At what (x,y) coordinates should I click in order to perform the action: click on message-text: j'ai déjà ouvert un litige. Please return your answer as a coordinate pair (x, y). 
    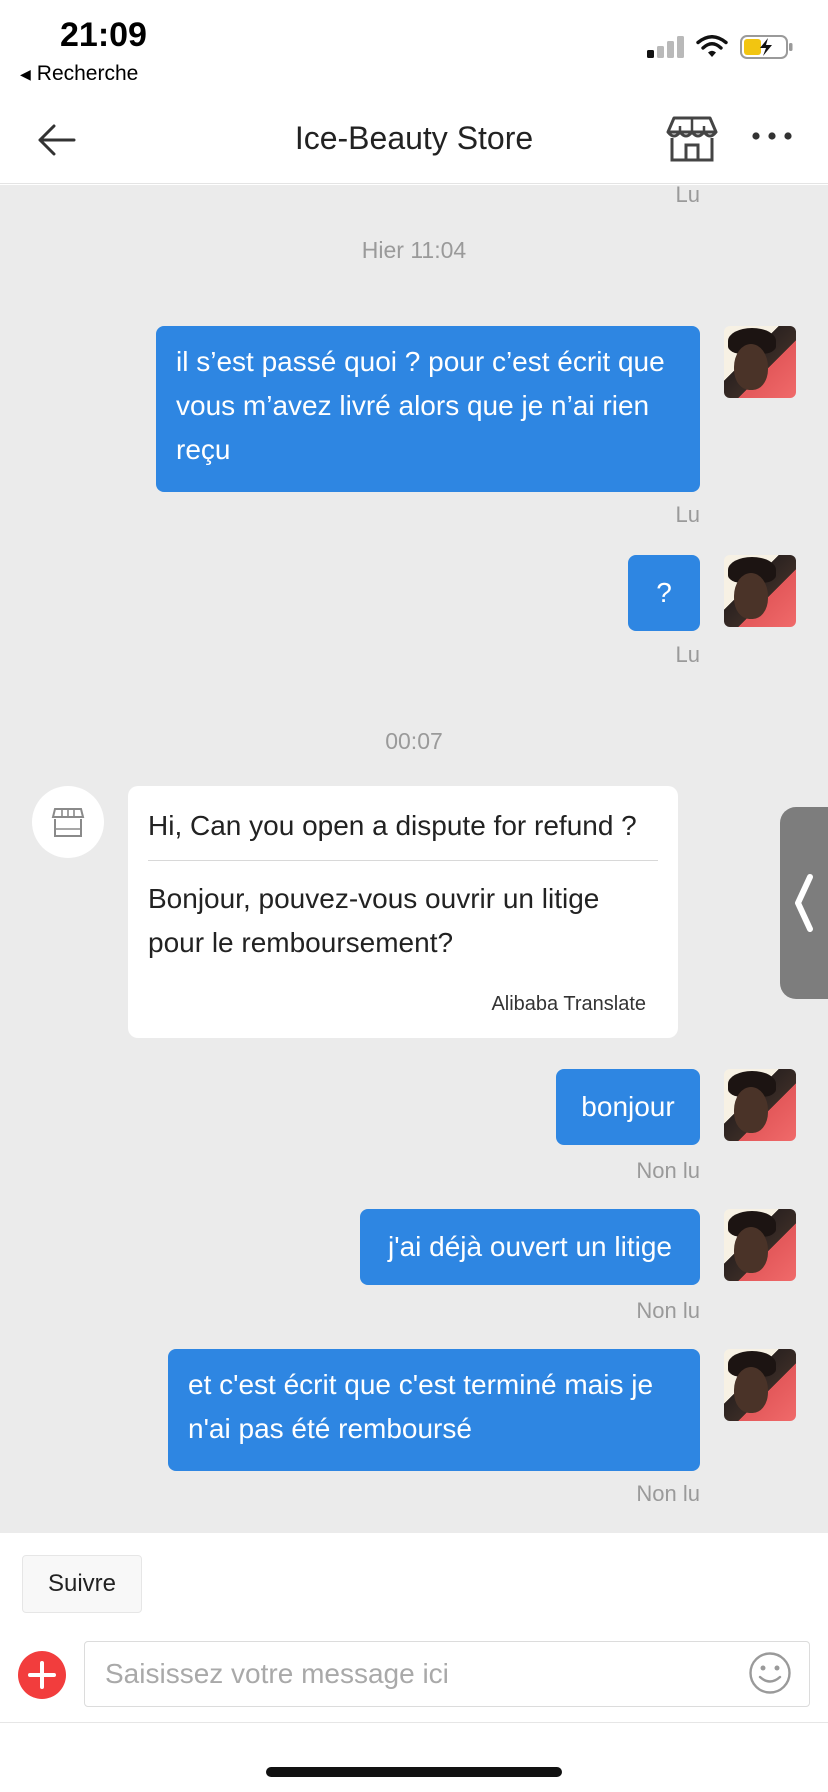
    Looking at the image, I should click on (530, 1246).